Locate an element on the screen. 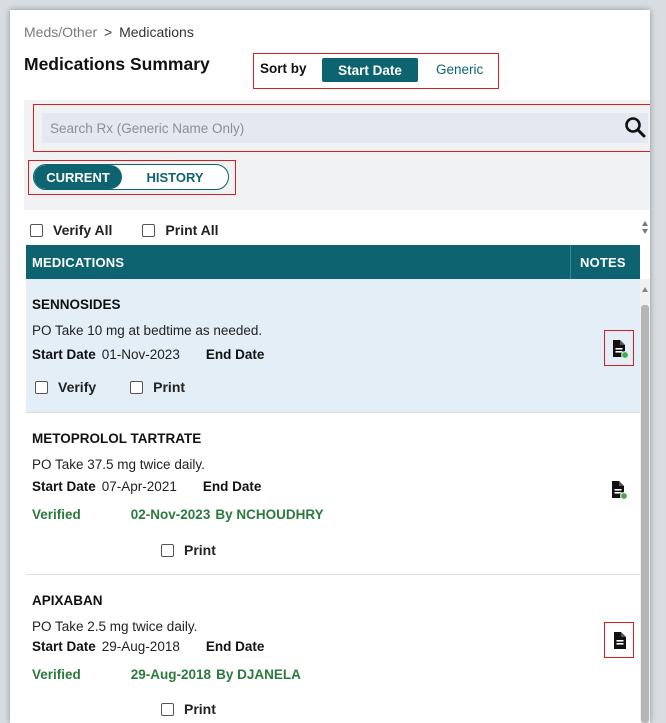  medication-name: METOPROLOL TARTRATE is located at coordinates (117, 438).